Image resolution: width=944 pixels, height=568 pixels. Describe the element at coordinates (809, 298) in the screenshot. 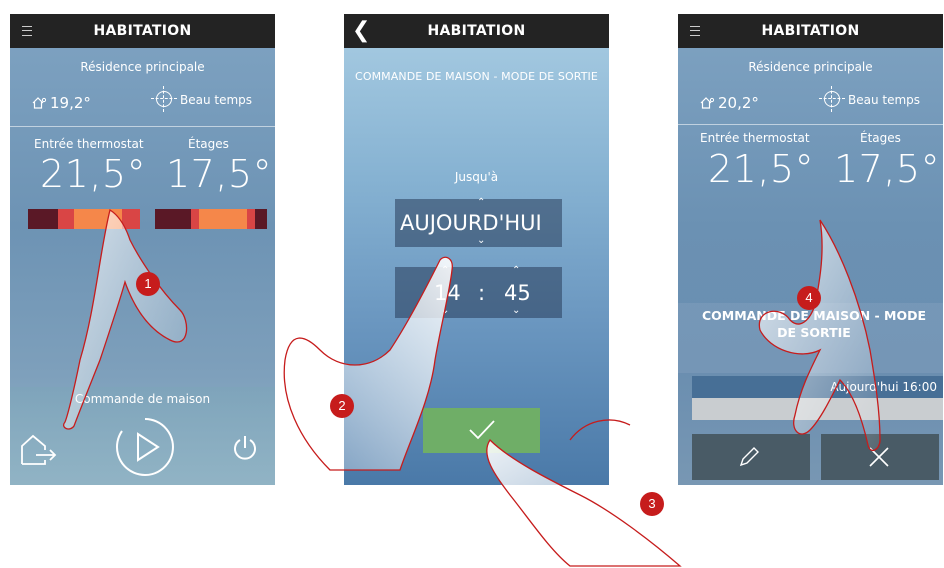

I see `step-marker-4: 4` at that location.